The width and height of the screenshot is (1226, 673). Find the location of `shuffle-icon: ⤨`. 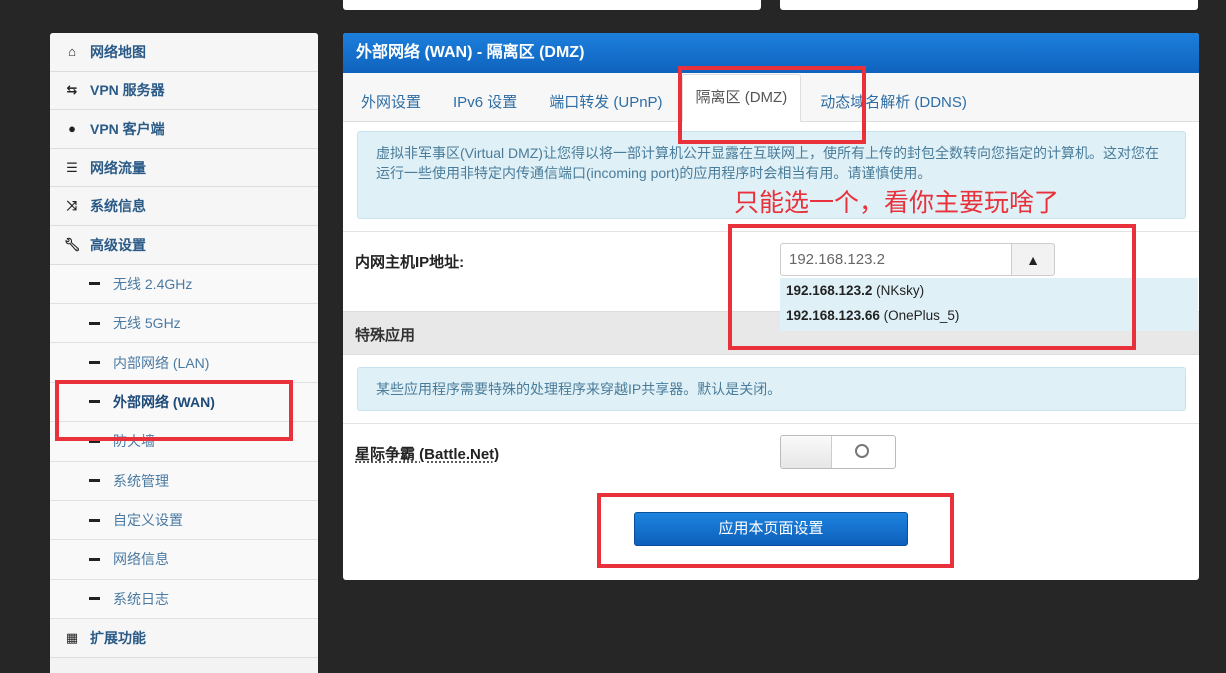

shuffle-icon: ⤨ is located at coordinates (72, 206).